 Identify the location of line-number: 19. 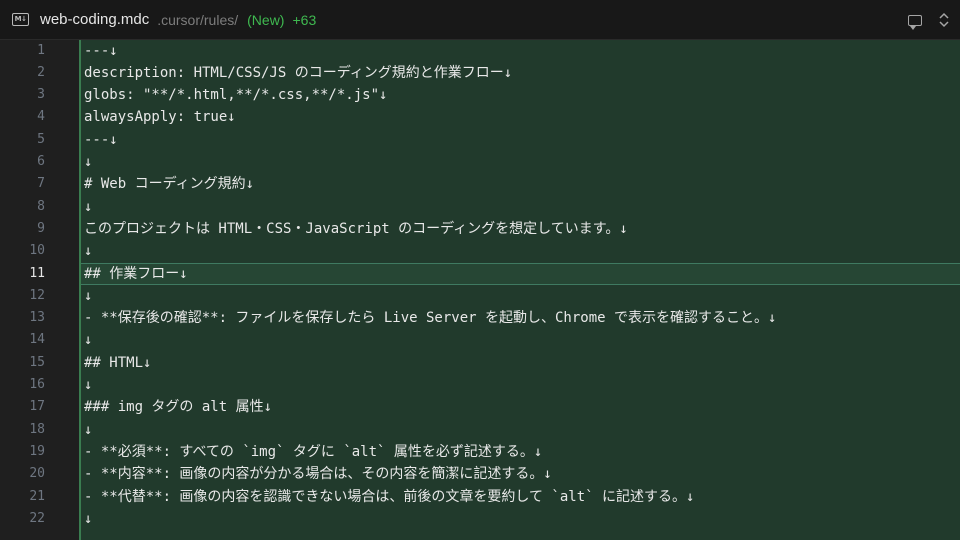
(37, 451).